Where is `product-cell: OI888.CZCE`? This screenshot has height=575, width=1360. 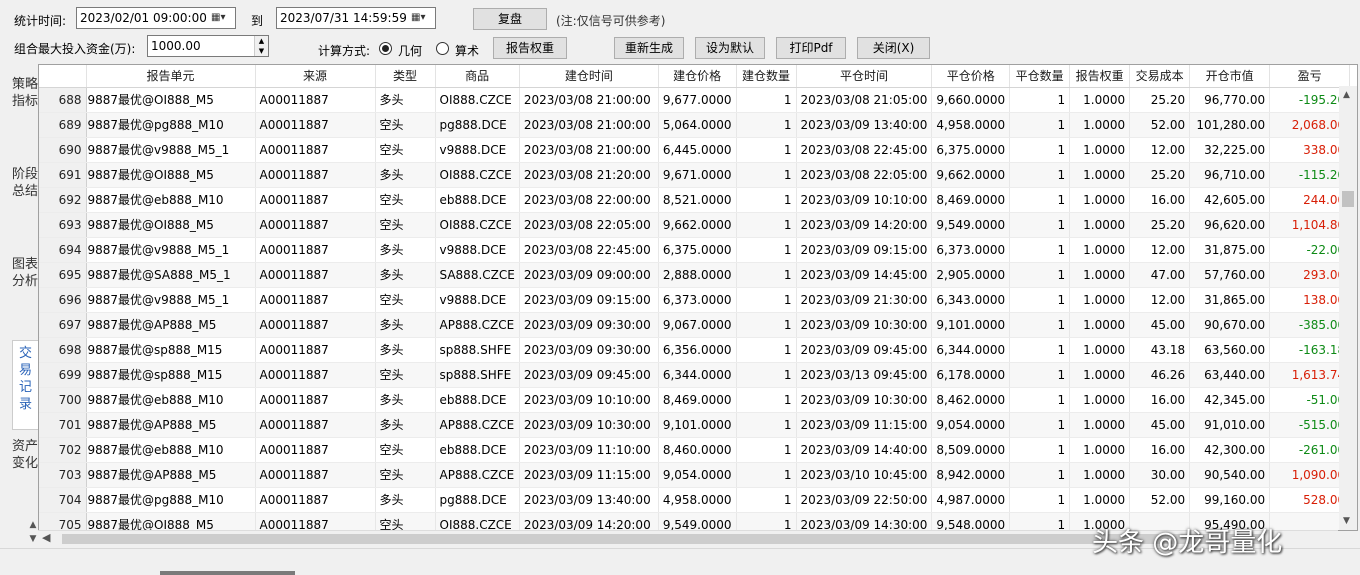 product-cell: OI888.CZCE is located at coordinates (477, 521).